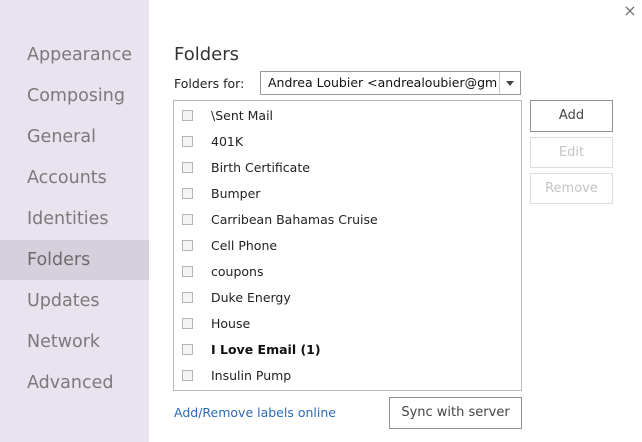  I want to click on folder-label: 401K, so click(227, 141).